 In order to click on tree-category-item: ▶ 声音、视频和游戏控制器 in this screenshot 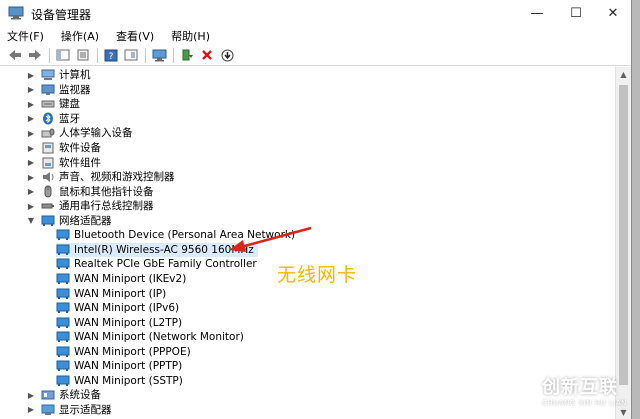, I will do `click(100, 177)`.